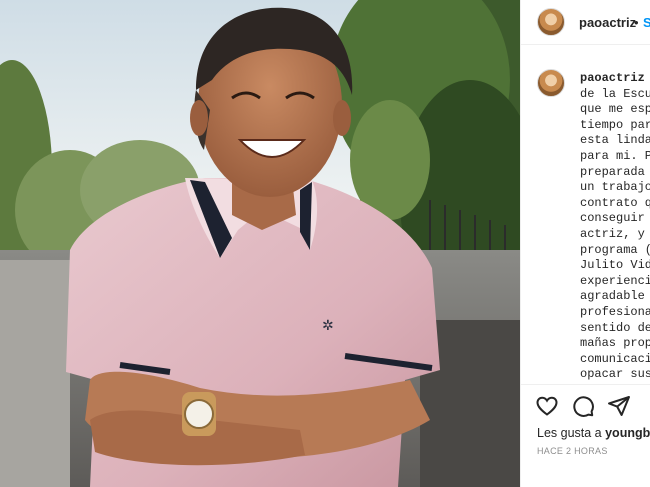  Describe the element at coordinates (615, 249) in the screenshot. I see `caption-line: programa (A` at that location.